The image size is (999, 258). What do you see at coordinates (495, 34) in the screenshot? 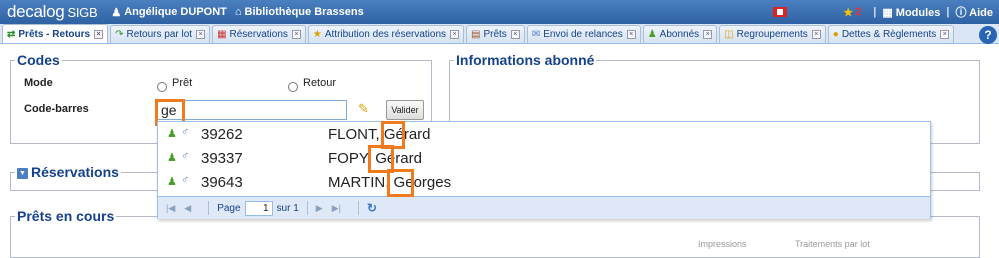
I see `tab-prets: ▤ Prêts ×` at bounding box center [495, 34].